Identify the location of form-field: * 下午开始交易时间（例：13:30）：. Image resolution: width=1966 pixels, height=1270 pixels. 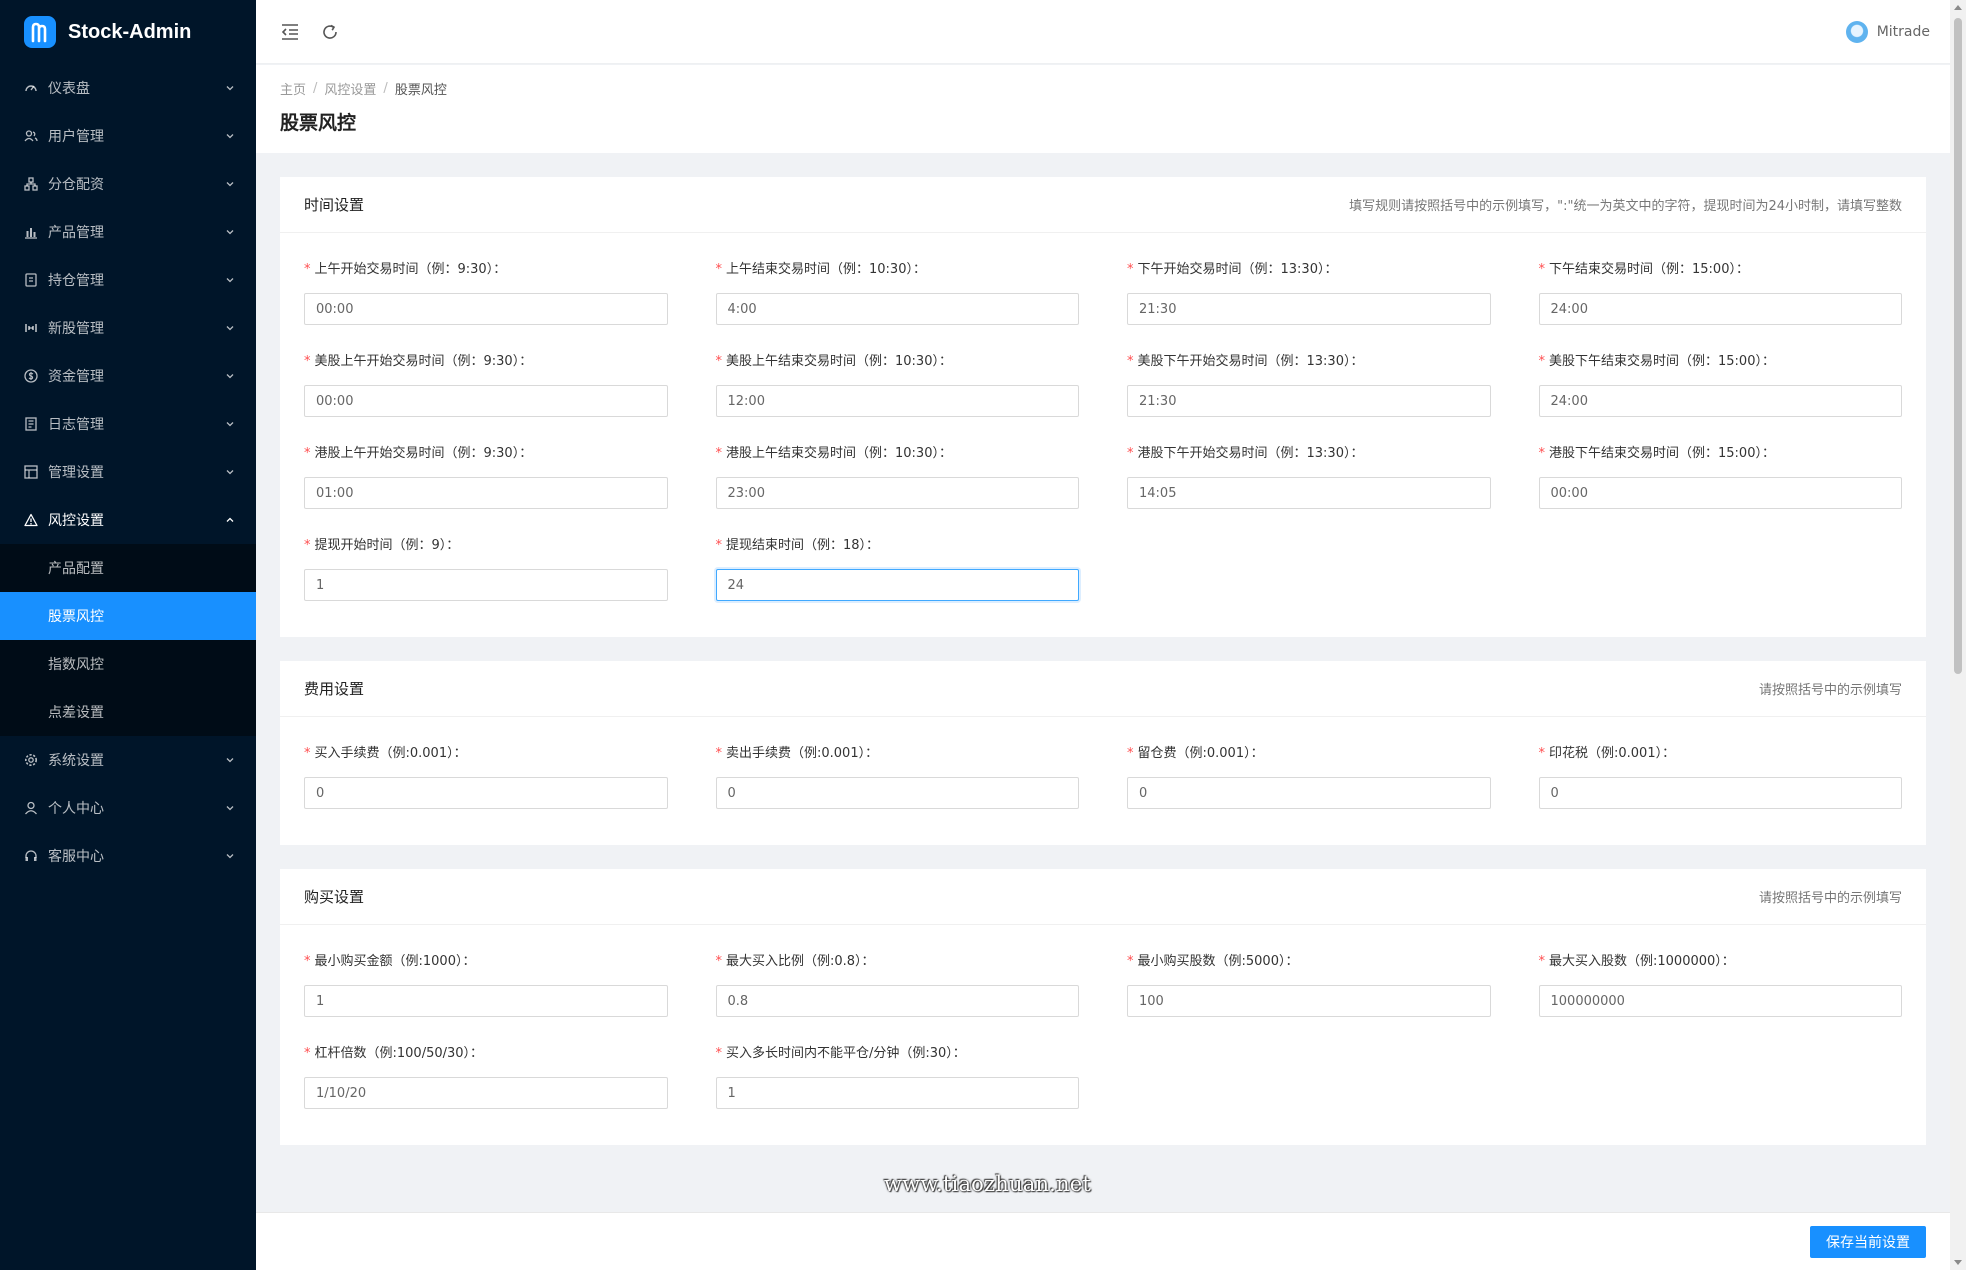
(1309, 293).